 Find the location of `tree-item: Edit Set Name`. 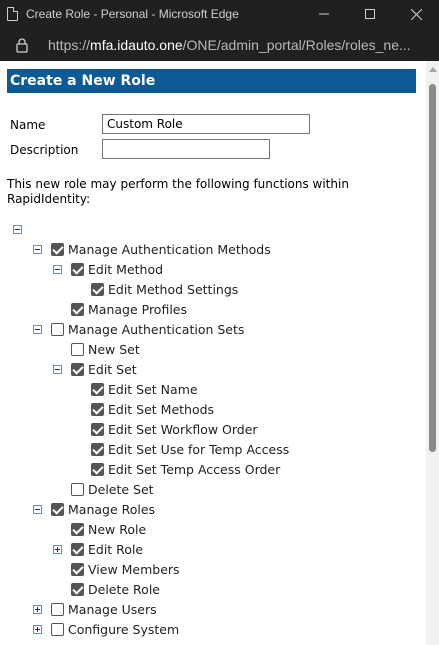

tree-item: Edit Set Name is located at coordinates (144, 389).